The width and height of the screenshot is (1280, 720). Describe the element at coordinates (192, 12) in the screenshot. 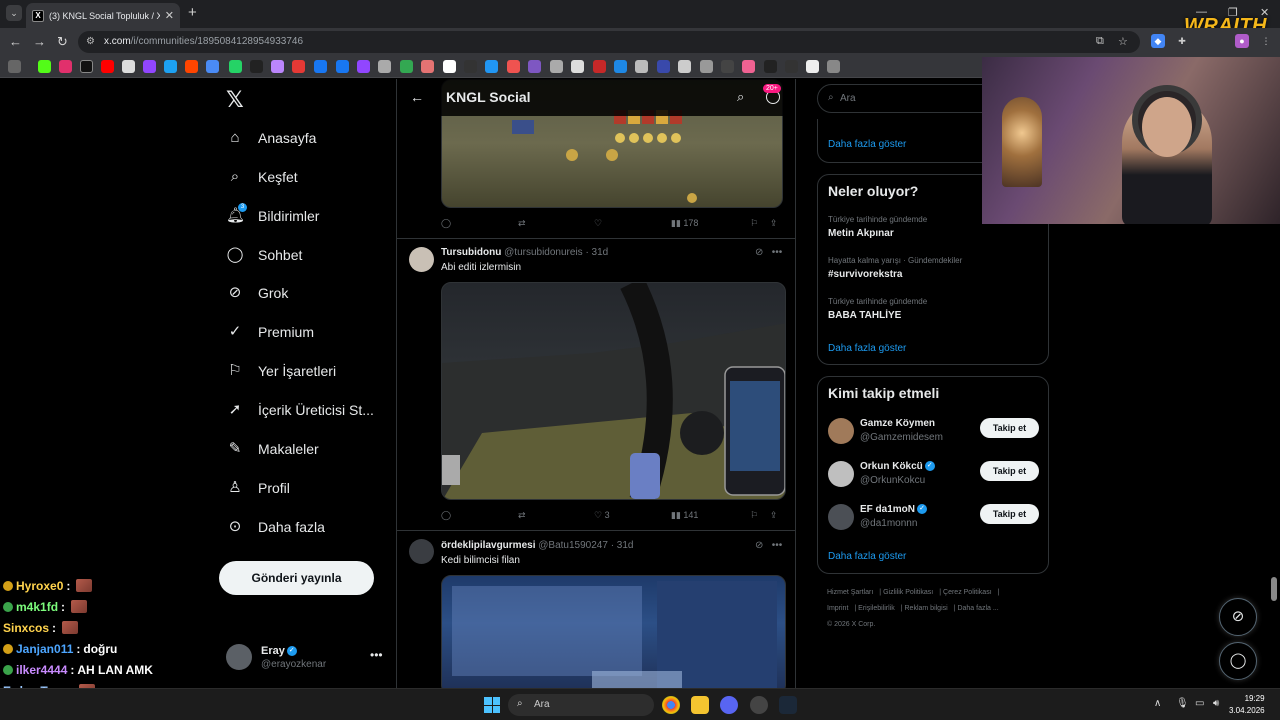

I see `new-tab-button: +` at that location.